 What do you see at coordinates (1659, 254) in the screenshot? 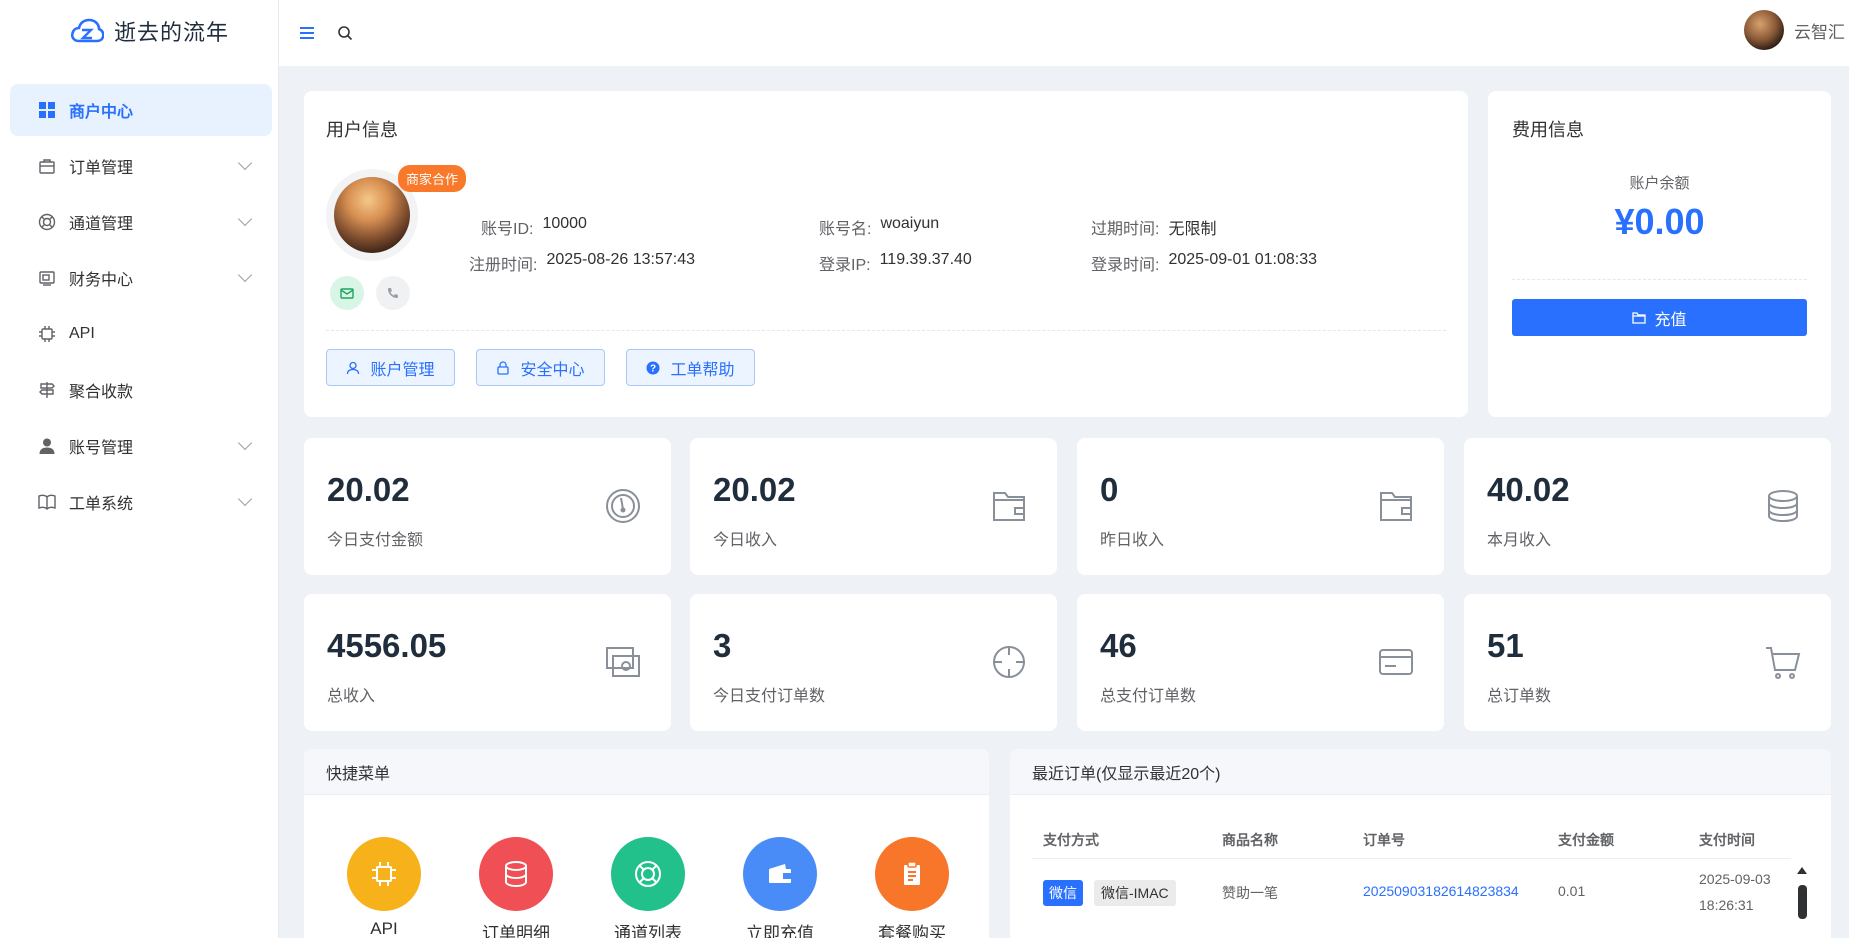
I see `fee-info-card: 费用信息 账户余额 ¥0.00 充值` at bounding box center [1659, 254].